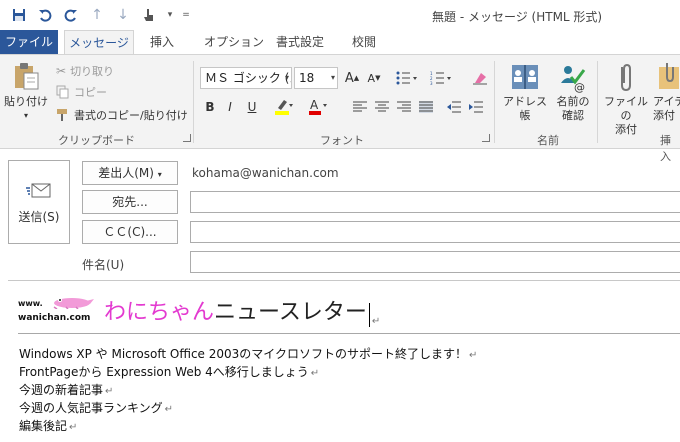 The width and height of the screenshot is (680, 442). Describe the element at coordinates (169, 372) in the screenshot. I see `body-line: FrontPageから Expression Web 4へ移行しましょう ↵` at that location.